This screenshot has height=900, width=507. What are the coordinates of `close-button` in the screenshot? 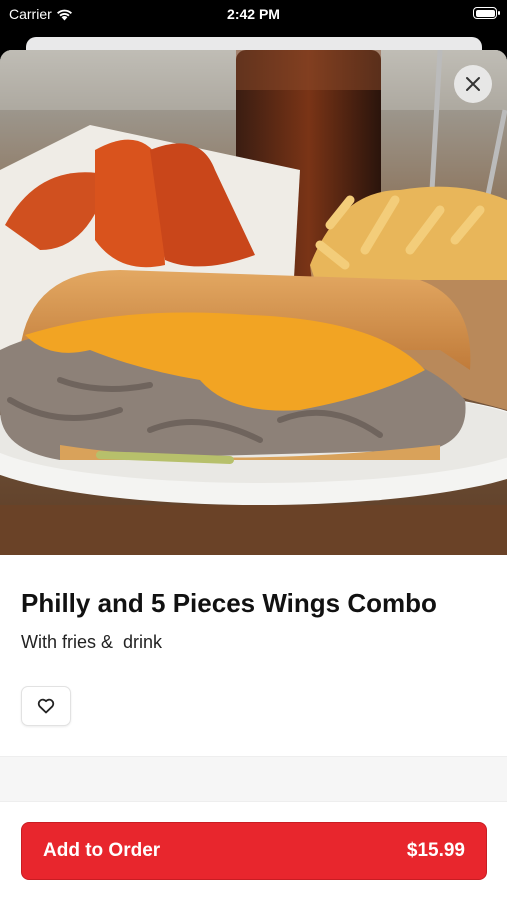 It's located at (473, 84).